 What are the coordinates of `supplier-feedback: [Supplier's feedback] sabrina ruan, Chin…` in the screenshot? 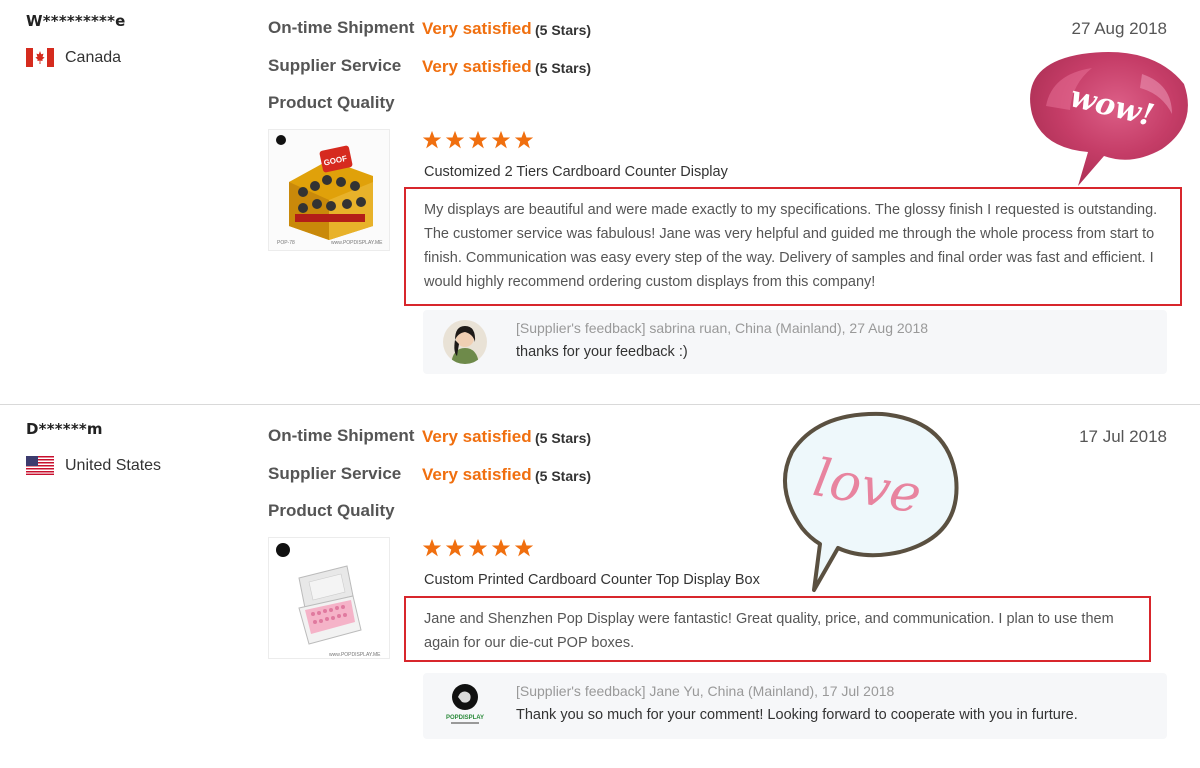 It's located at (795, 342).